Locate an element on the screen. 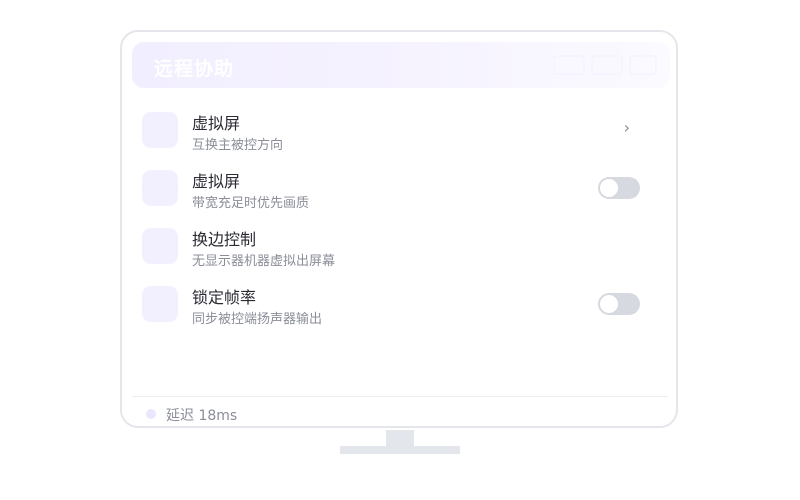  header-decoration-icon is located at coordinates (605, 65).